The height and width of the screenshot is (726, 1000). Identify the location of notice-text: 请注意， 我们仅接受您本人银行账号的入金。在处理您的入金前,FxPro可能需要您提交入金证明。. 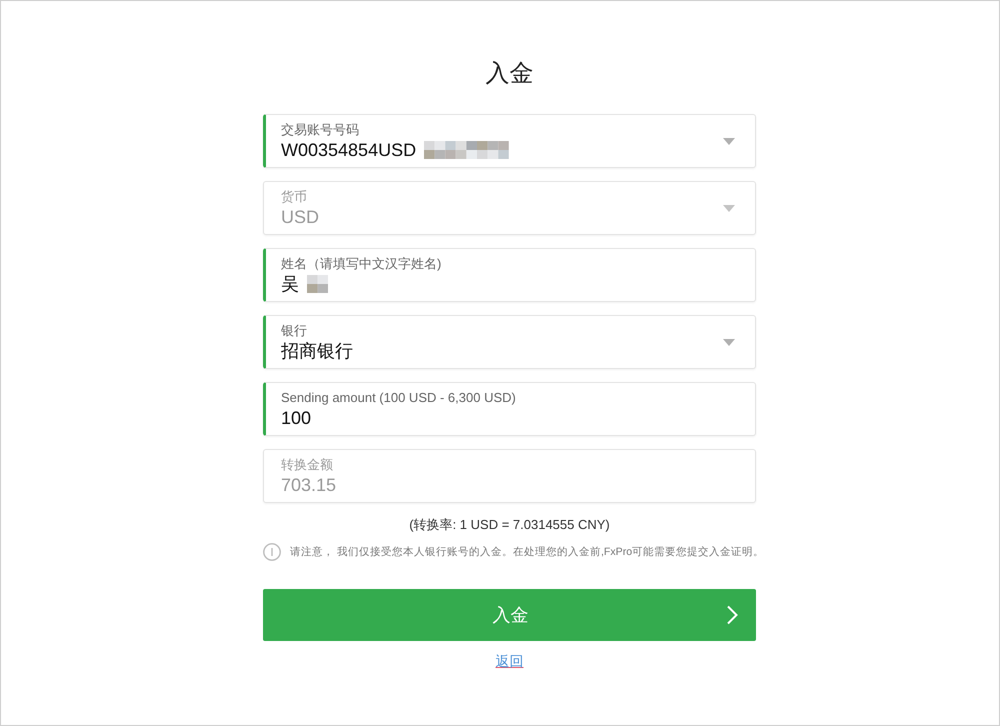
(527, 552).